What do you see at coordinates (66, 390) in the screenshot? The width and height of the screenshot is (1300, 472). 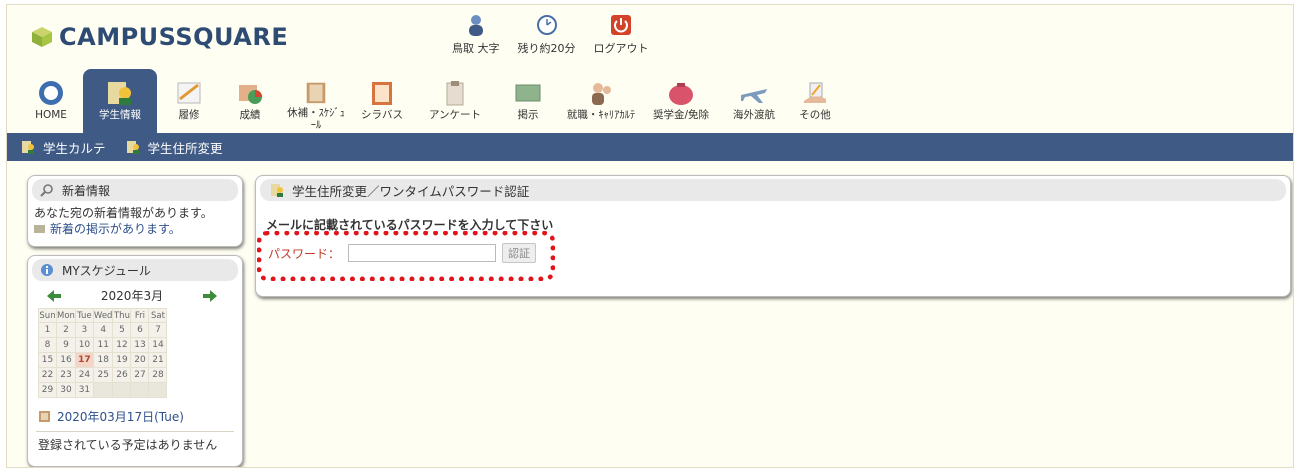 I see `calendar-day: 30` at bounding box center [66, 390].